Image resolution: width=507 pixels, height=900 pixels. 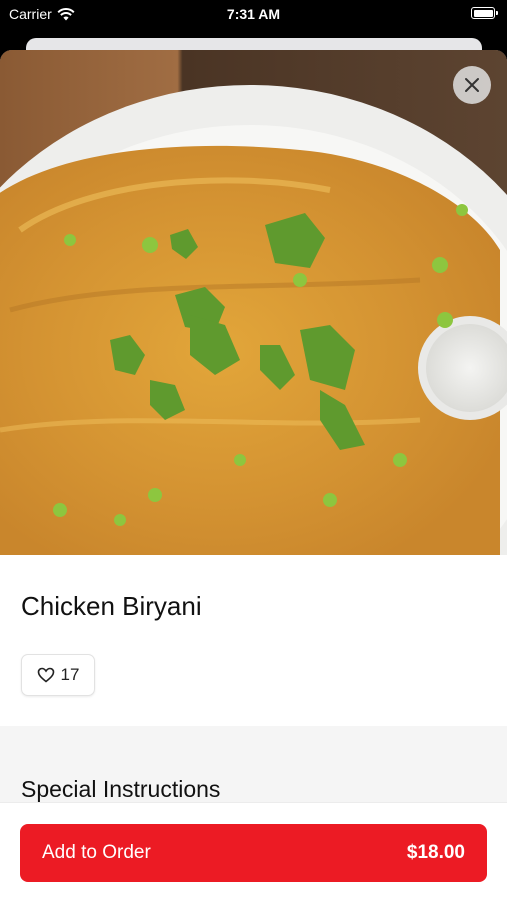 I want to click on status-time: 7:31 AM, so click(x=253, y=14).